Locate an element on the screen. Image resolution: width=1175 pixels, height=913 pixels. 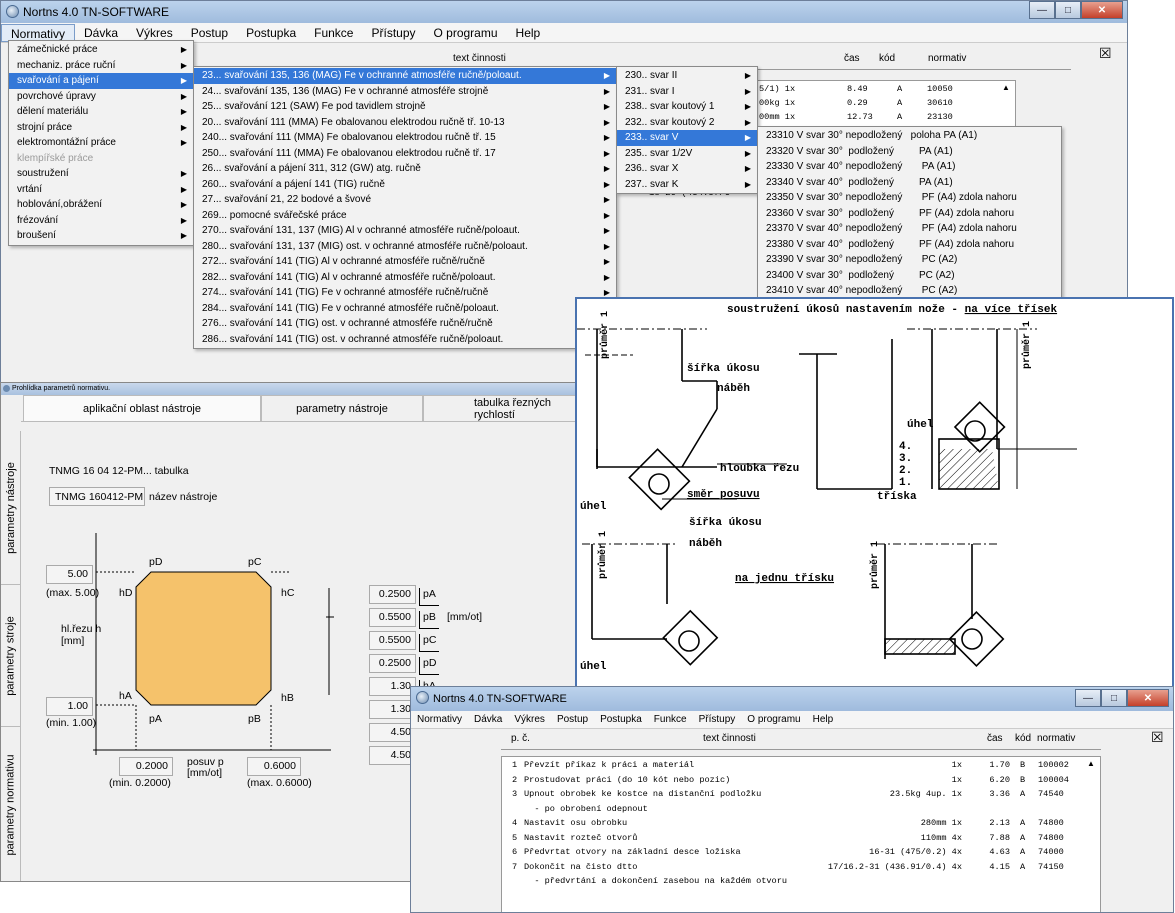
table-row: 00kg 1x 0.29 A 30610 is located at coordinates (886, 104).